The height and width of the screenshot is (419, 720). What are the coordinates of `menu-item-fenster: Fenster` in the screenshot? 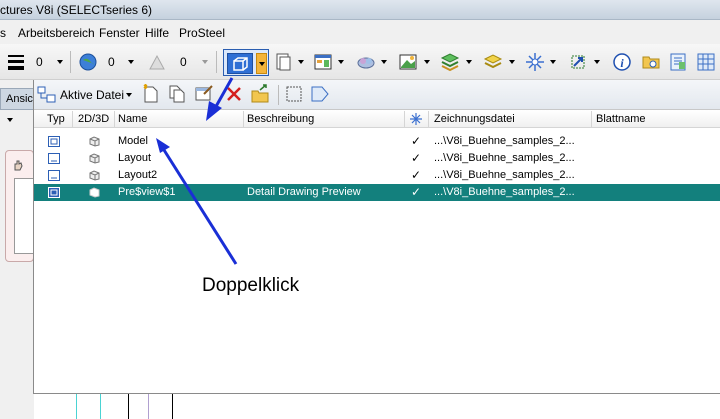 It's located at (119, 33).